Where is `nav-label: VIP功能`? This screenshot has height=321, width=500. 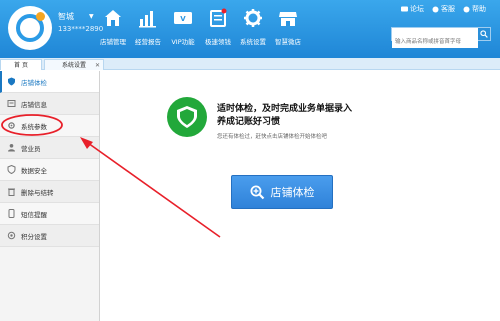 nav-label: VIP功能 is located at coordinates (183, 42).